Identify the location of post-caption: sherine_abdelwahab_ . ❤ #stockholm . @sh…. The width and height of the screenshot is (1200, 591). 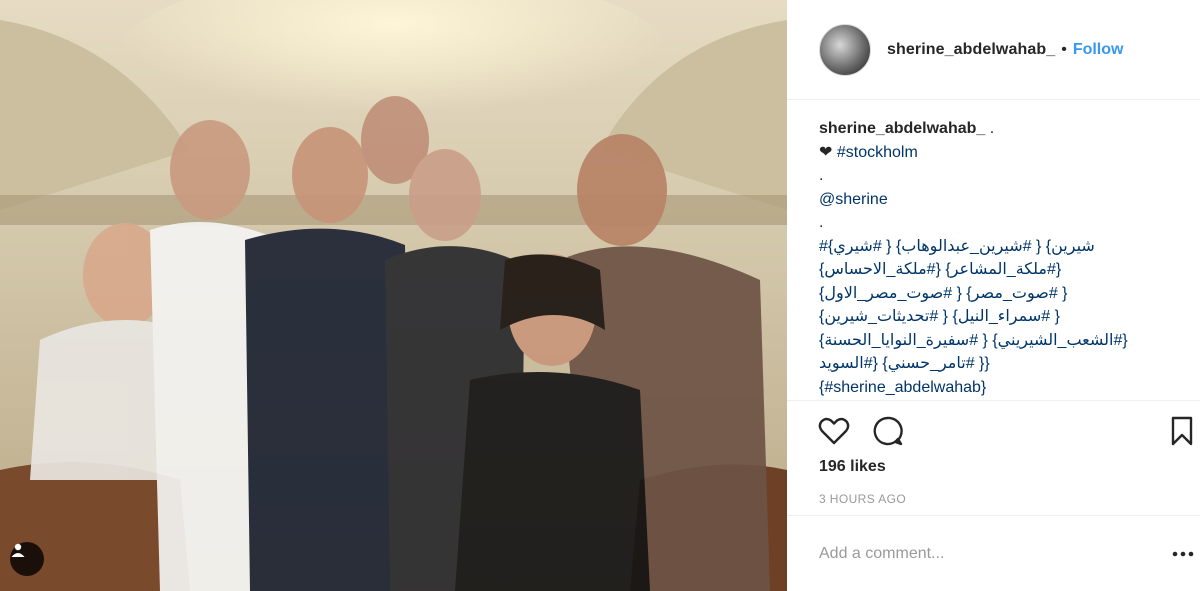
(1000, 259).